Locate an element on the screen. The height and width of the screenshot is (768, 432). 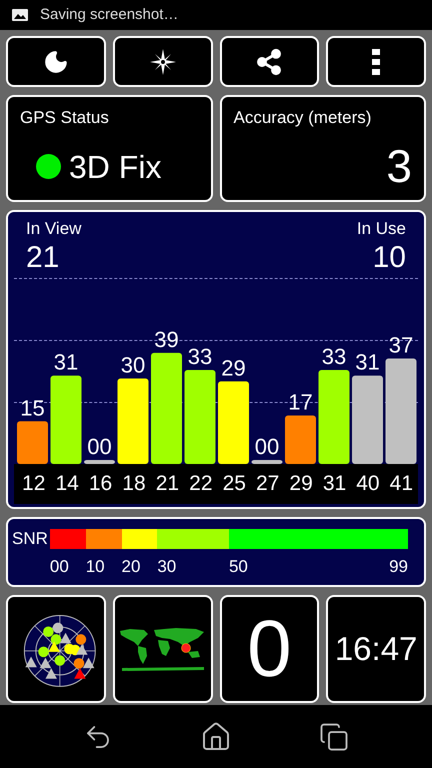
recents-icon is located at coordinates (333, 737).